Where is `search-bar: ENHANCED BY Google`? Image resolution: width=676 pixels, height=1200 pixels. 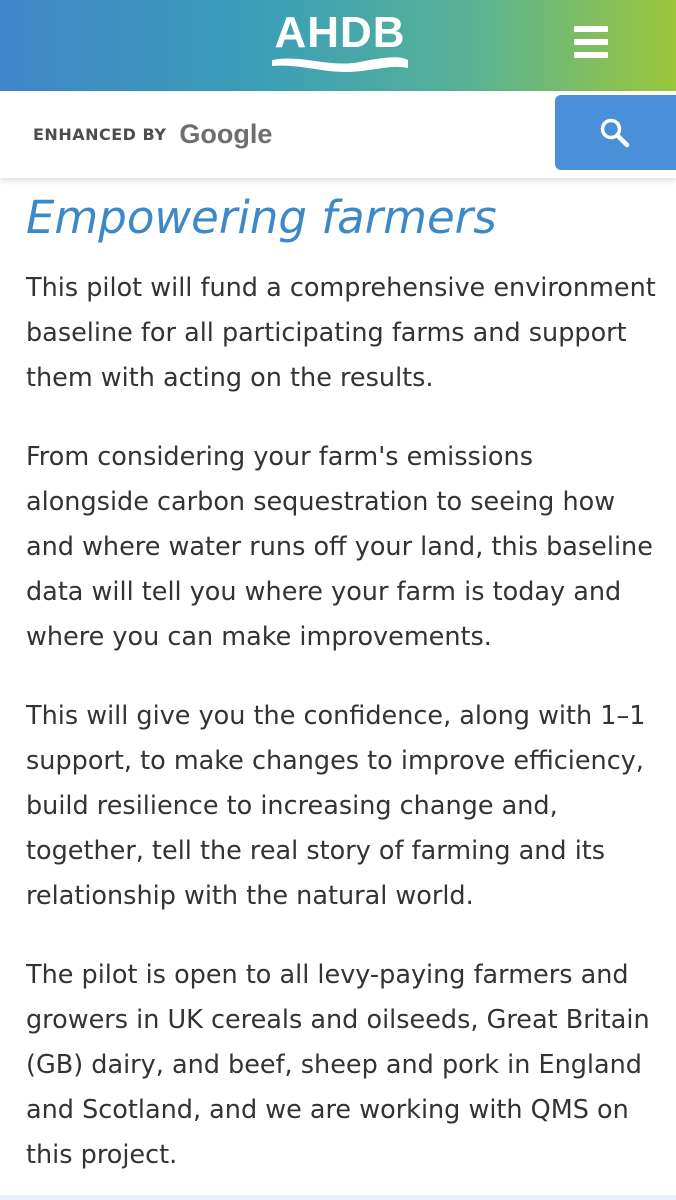
search-bar: ENHANCED BY Google is located at coordinates (338, 134).